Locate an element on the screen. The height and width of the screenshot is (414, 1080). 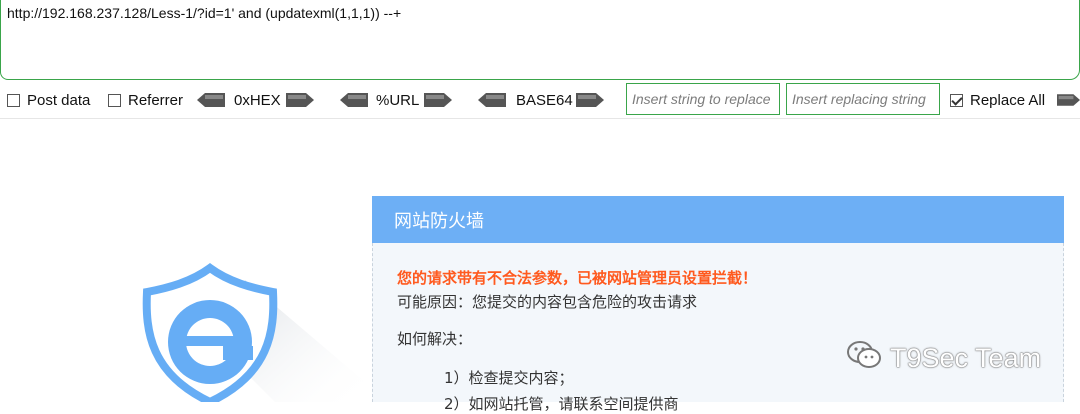
base64-label: BASE64 is located at coordinates (544, 100).